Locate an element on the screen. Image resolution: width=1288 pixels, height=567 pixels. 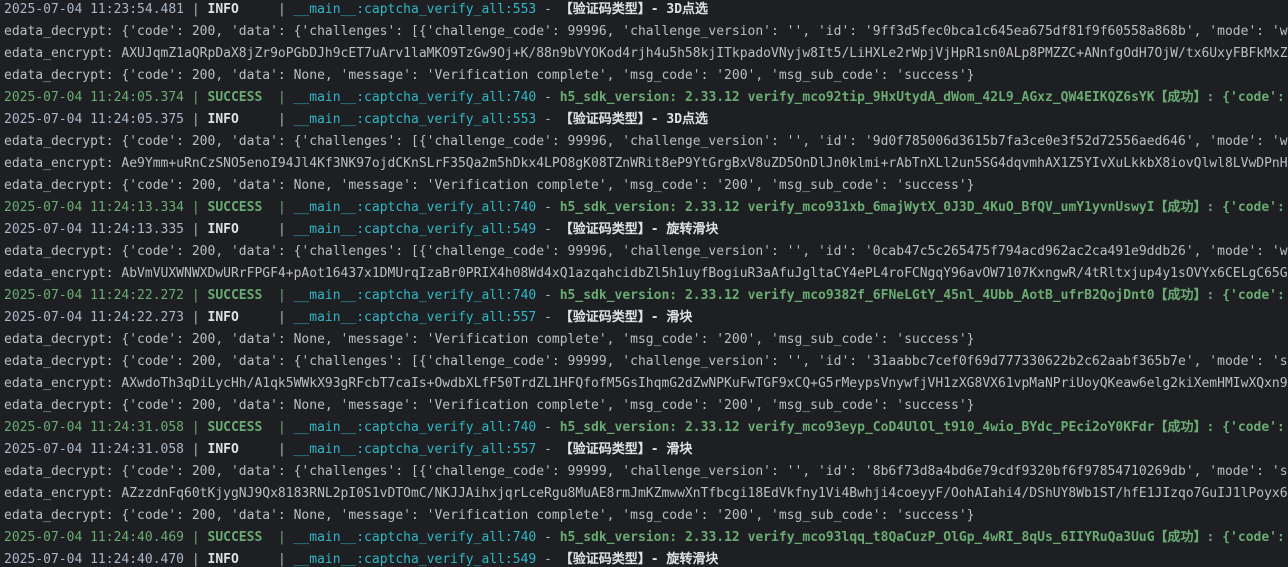
log-timestamp: 2025-07-04 11:23:54.481 is located at coordinates (94, 9).